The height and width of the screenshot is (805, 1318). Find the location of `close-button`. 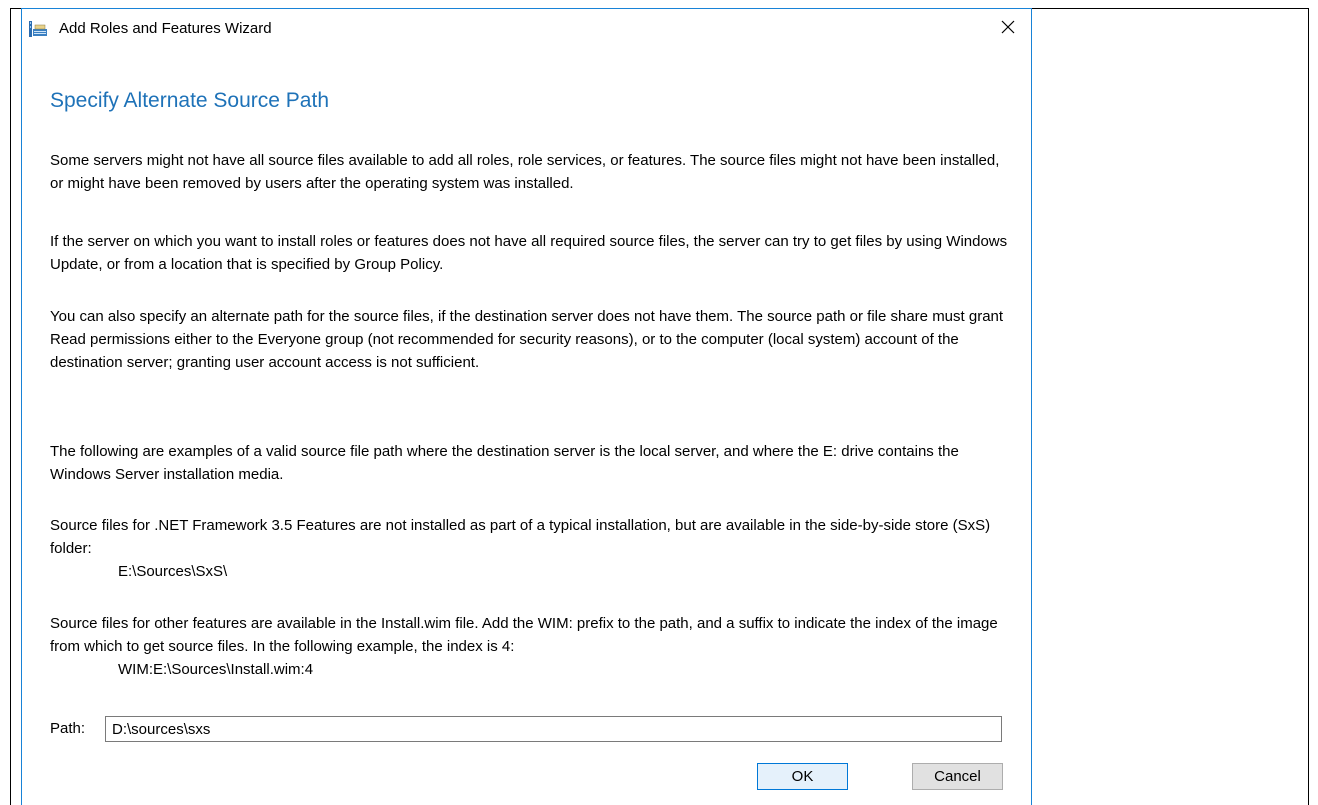

close-button is located at coordinates (1008, 29).